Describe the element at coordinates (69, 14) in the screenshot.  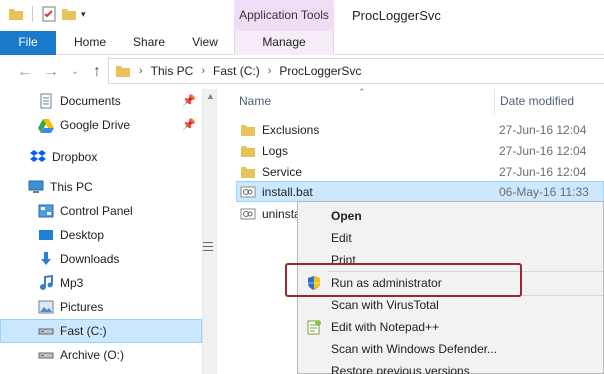
I see `new-folder-icon` at that location.